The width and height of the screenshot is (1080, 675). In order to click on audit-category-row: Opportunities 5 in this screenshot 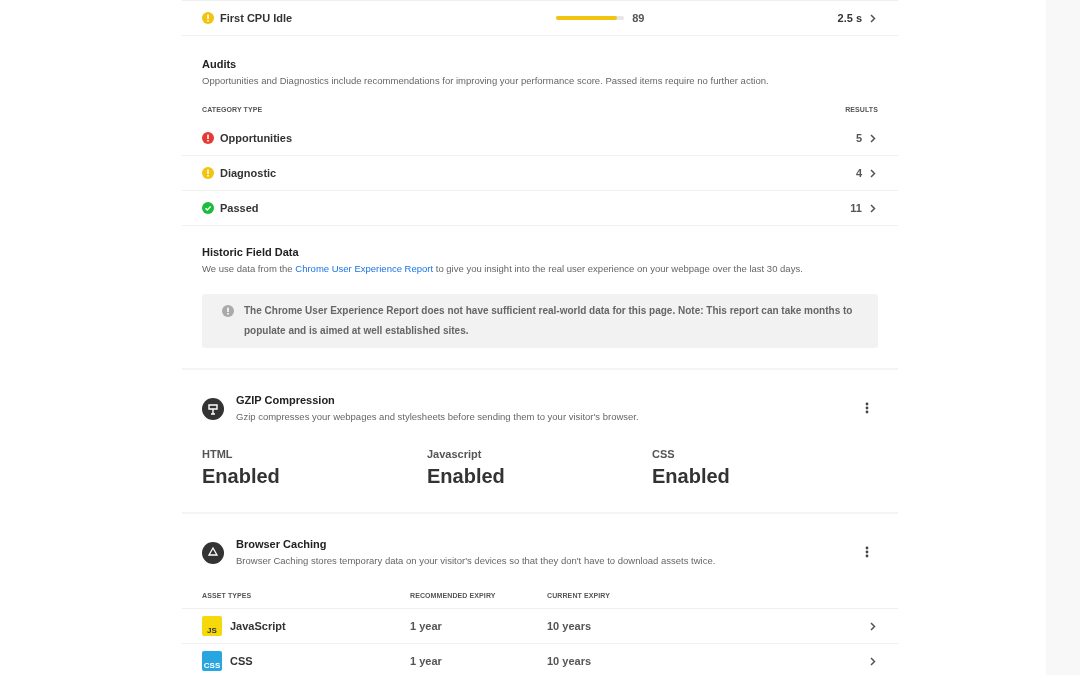, I will do `click(540, 138)`.